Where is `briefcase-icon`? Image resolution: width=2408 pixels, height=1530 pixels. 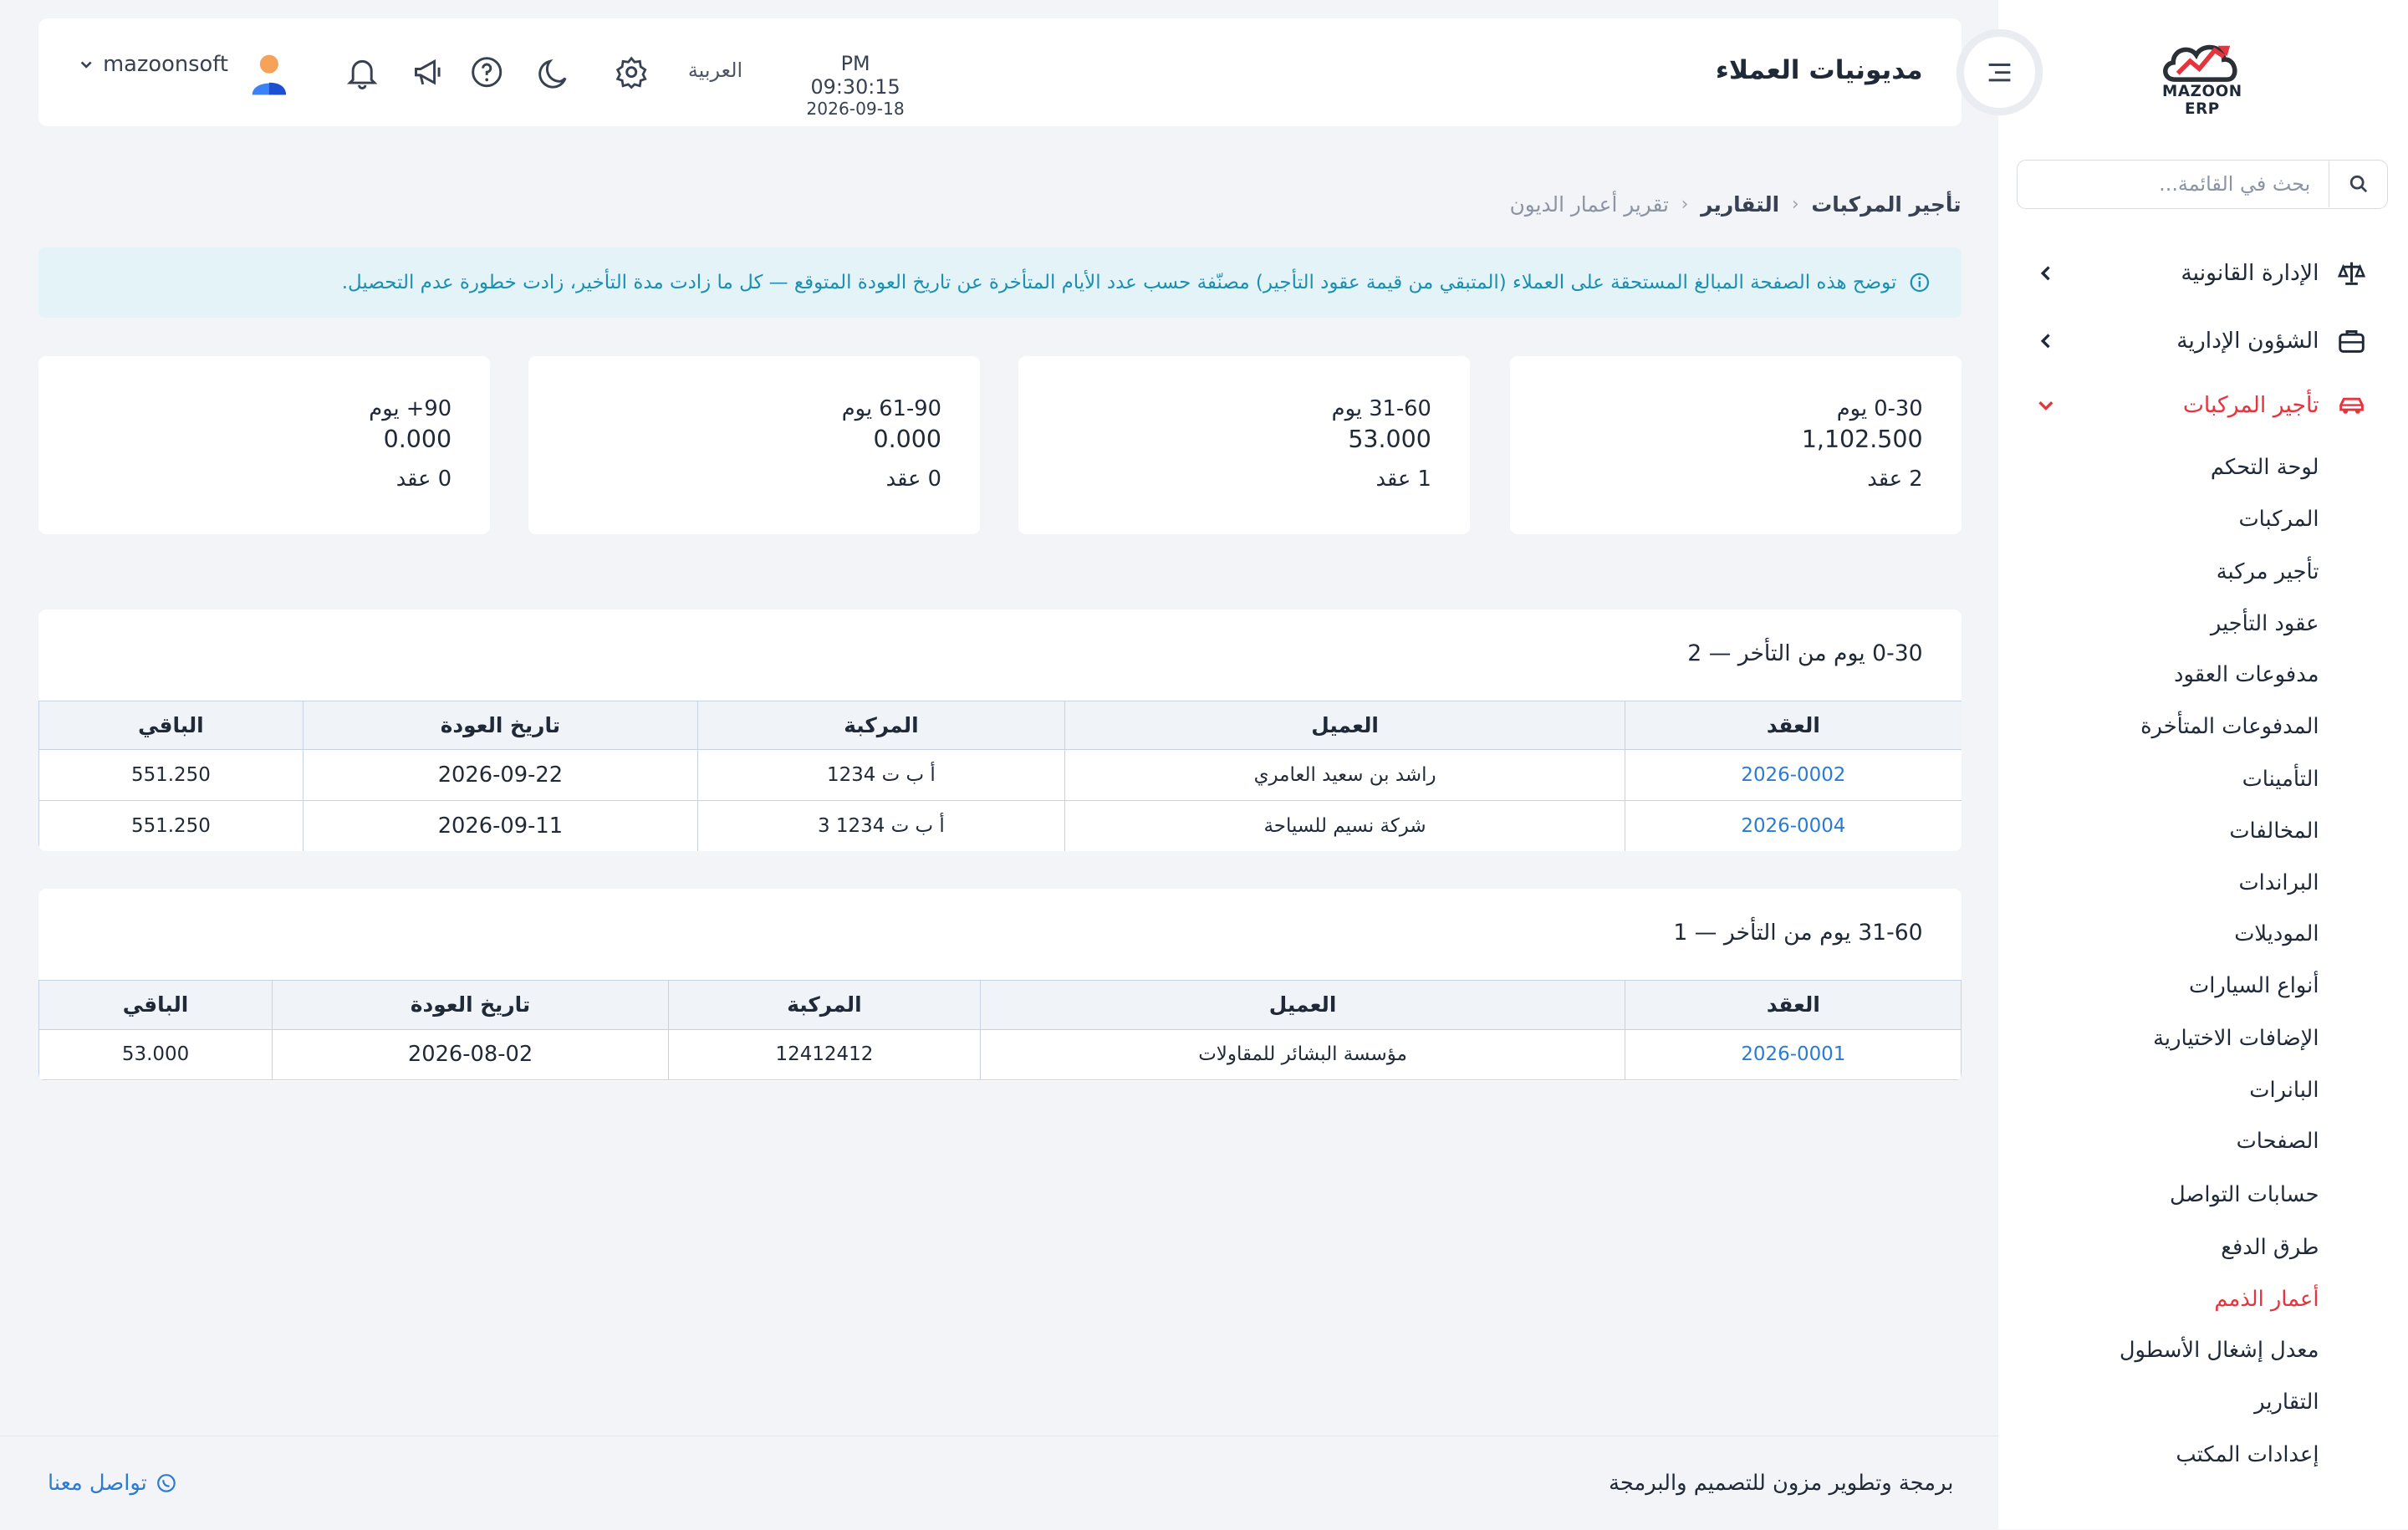 briefcase-icon is located at coordinates (2352, 342).